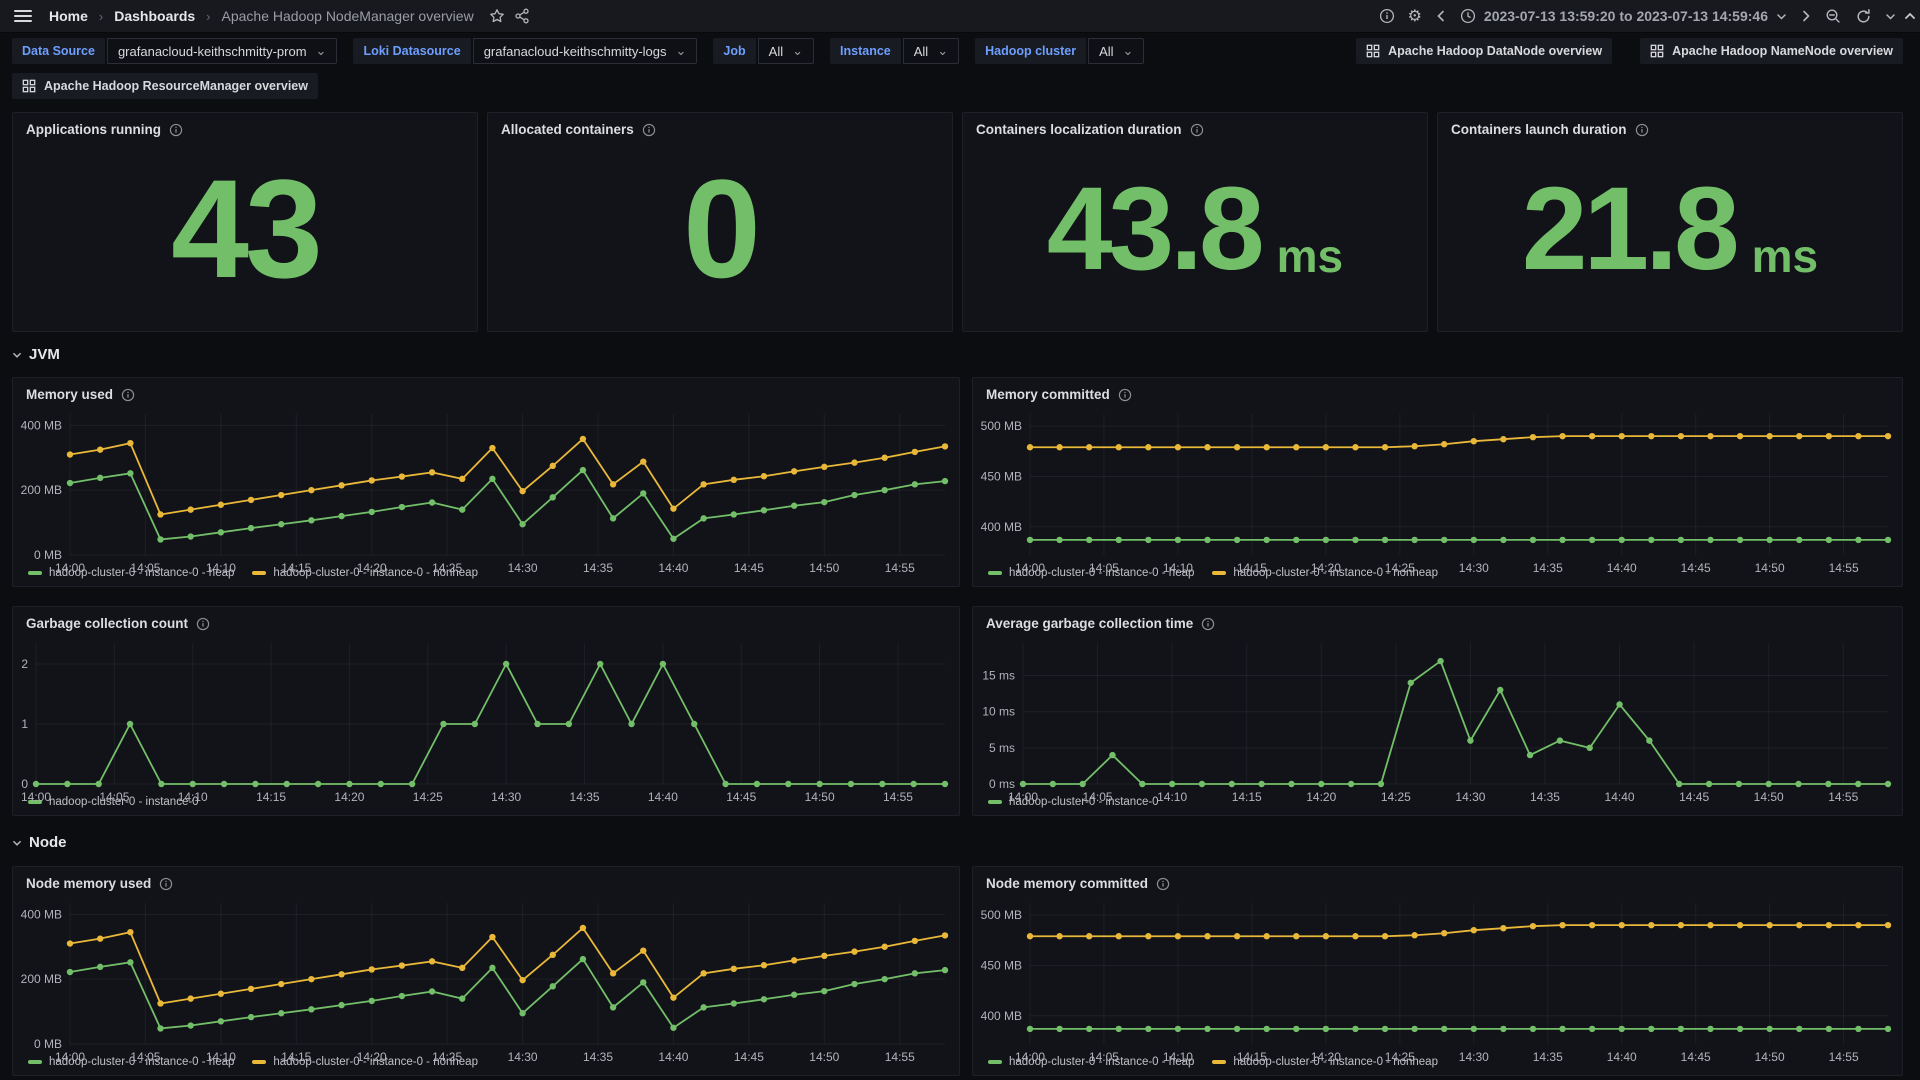 The width and height of the screenshot is (1920, 1080). What do you see at coordinates (68, 16) in the screenshot?
I see `breadcrumb-home: Home` at bounding box center [68, 16].